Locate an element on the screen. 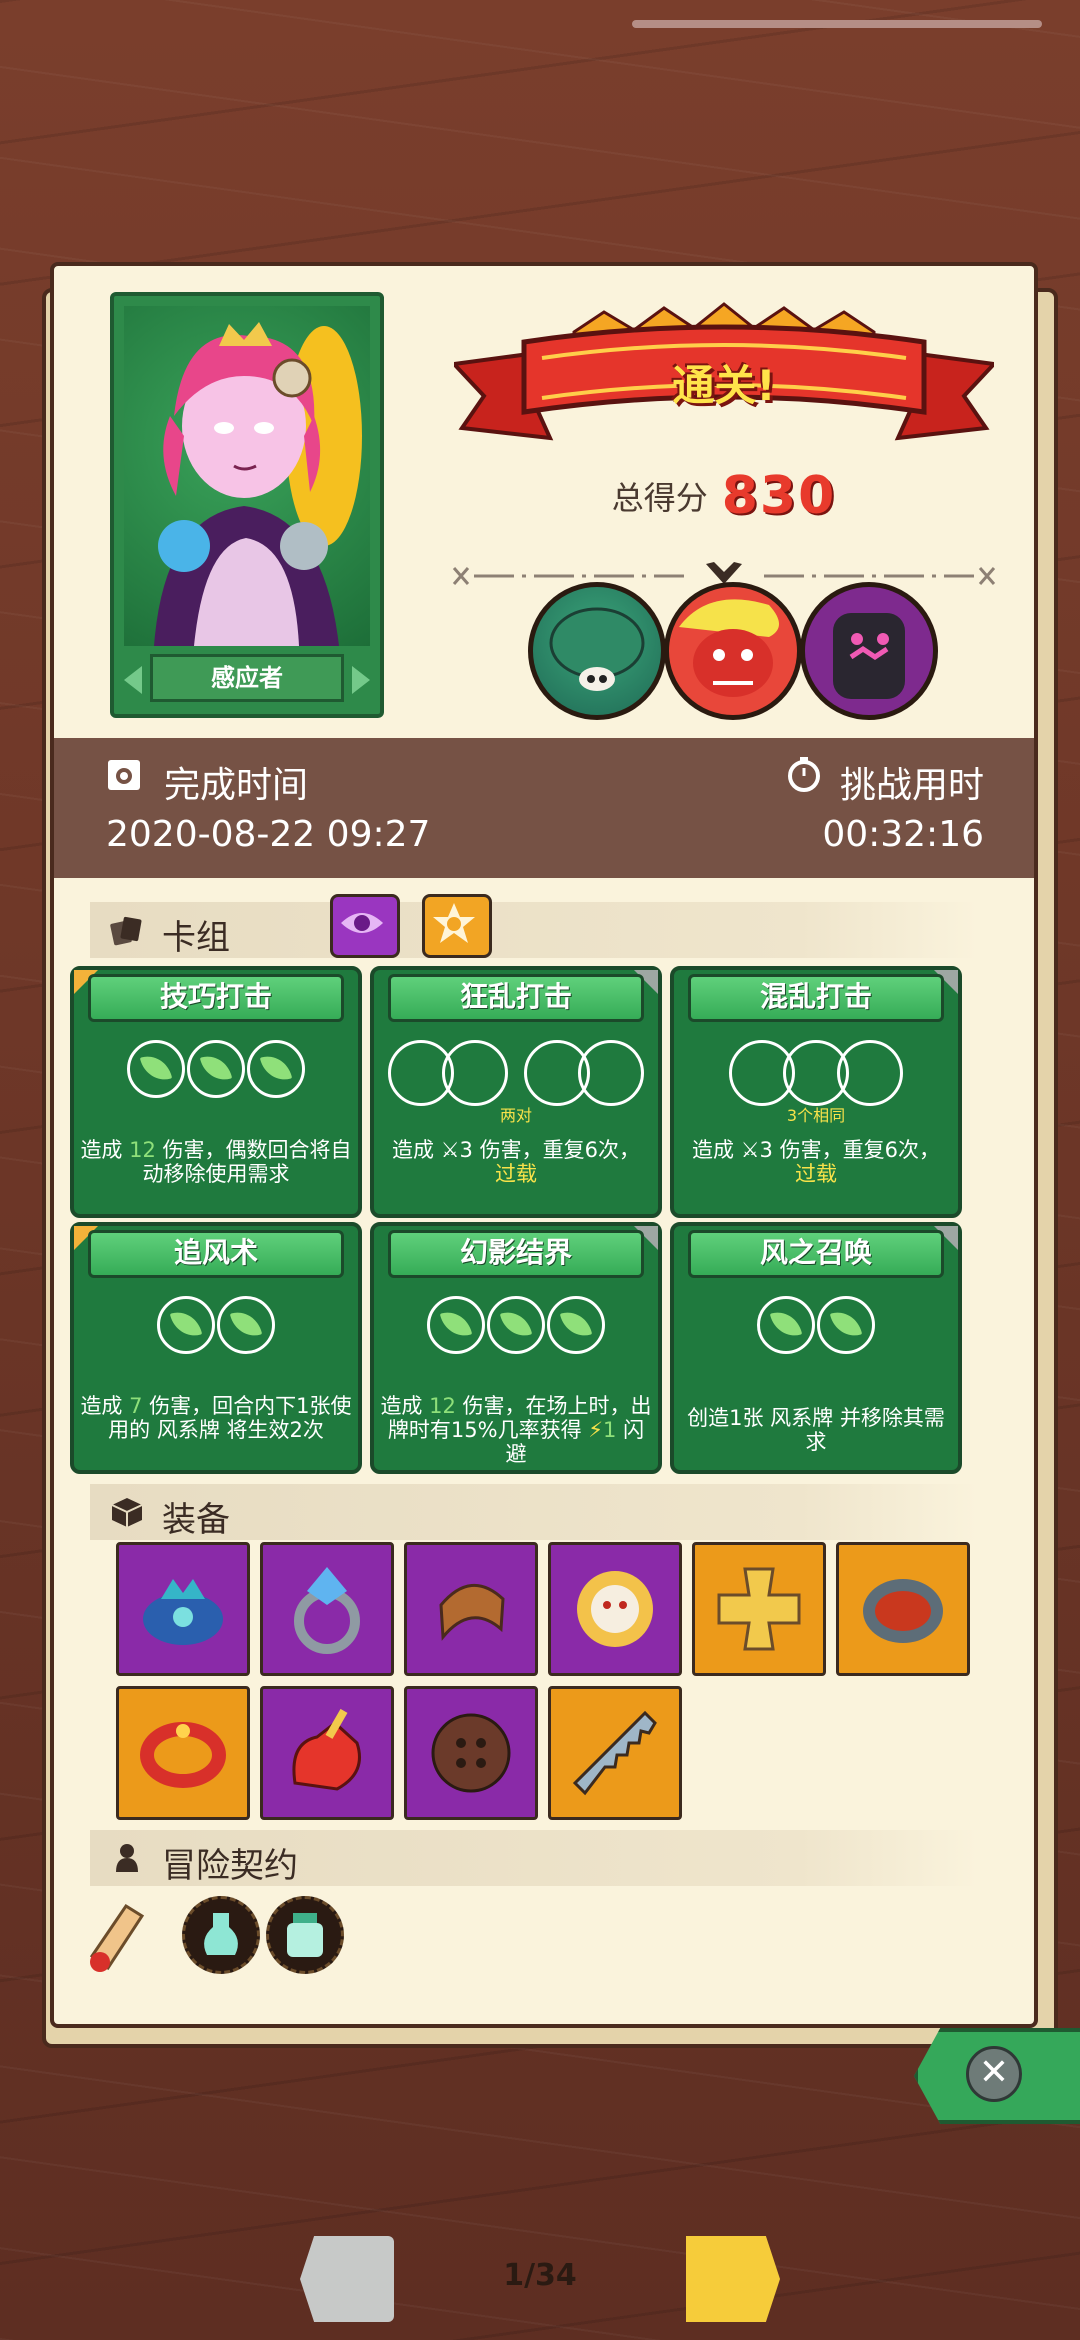 Image resolution: width=1080 pixels, height=2340 pixels. card-description: 造成 12 伤害，偶数回合将自动移除使用需求 is located at coordinates (216, 1162).